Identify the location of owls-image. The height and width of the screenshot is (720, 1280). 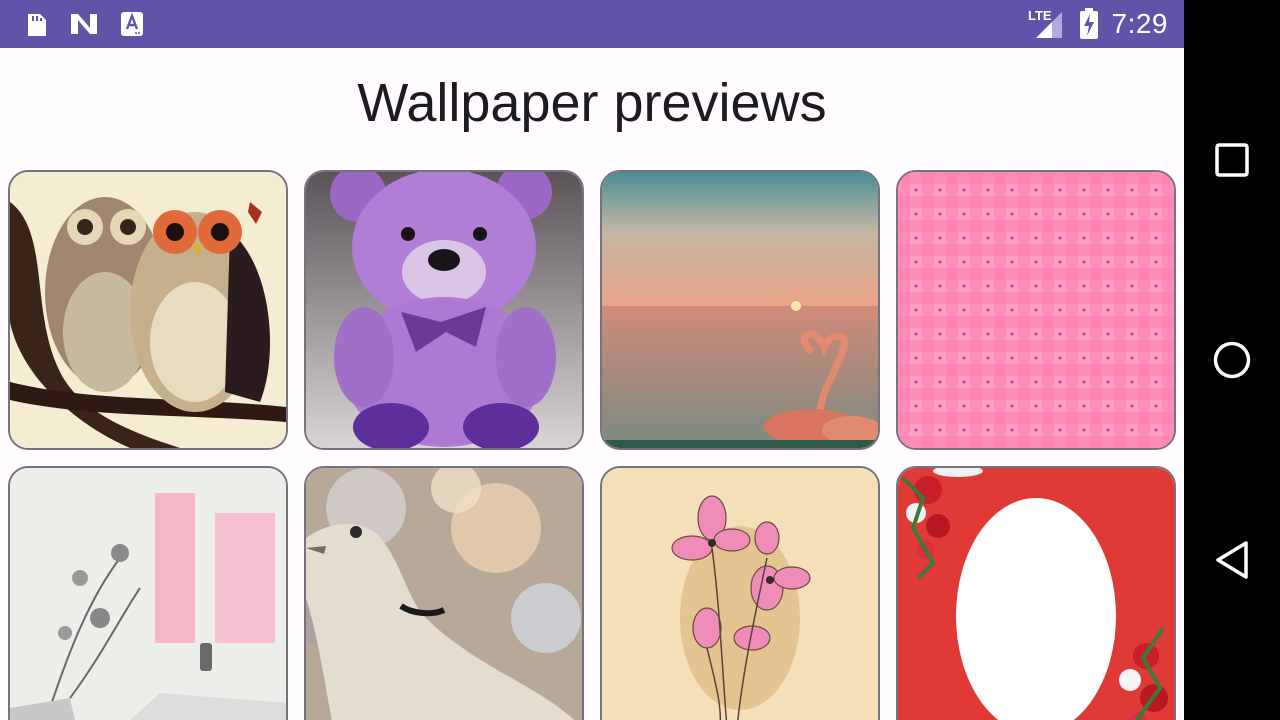
(148, 310).